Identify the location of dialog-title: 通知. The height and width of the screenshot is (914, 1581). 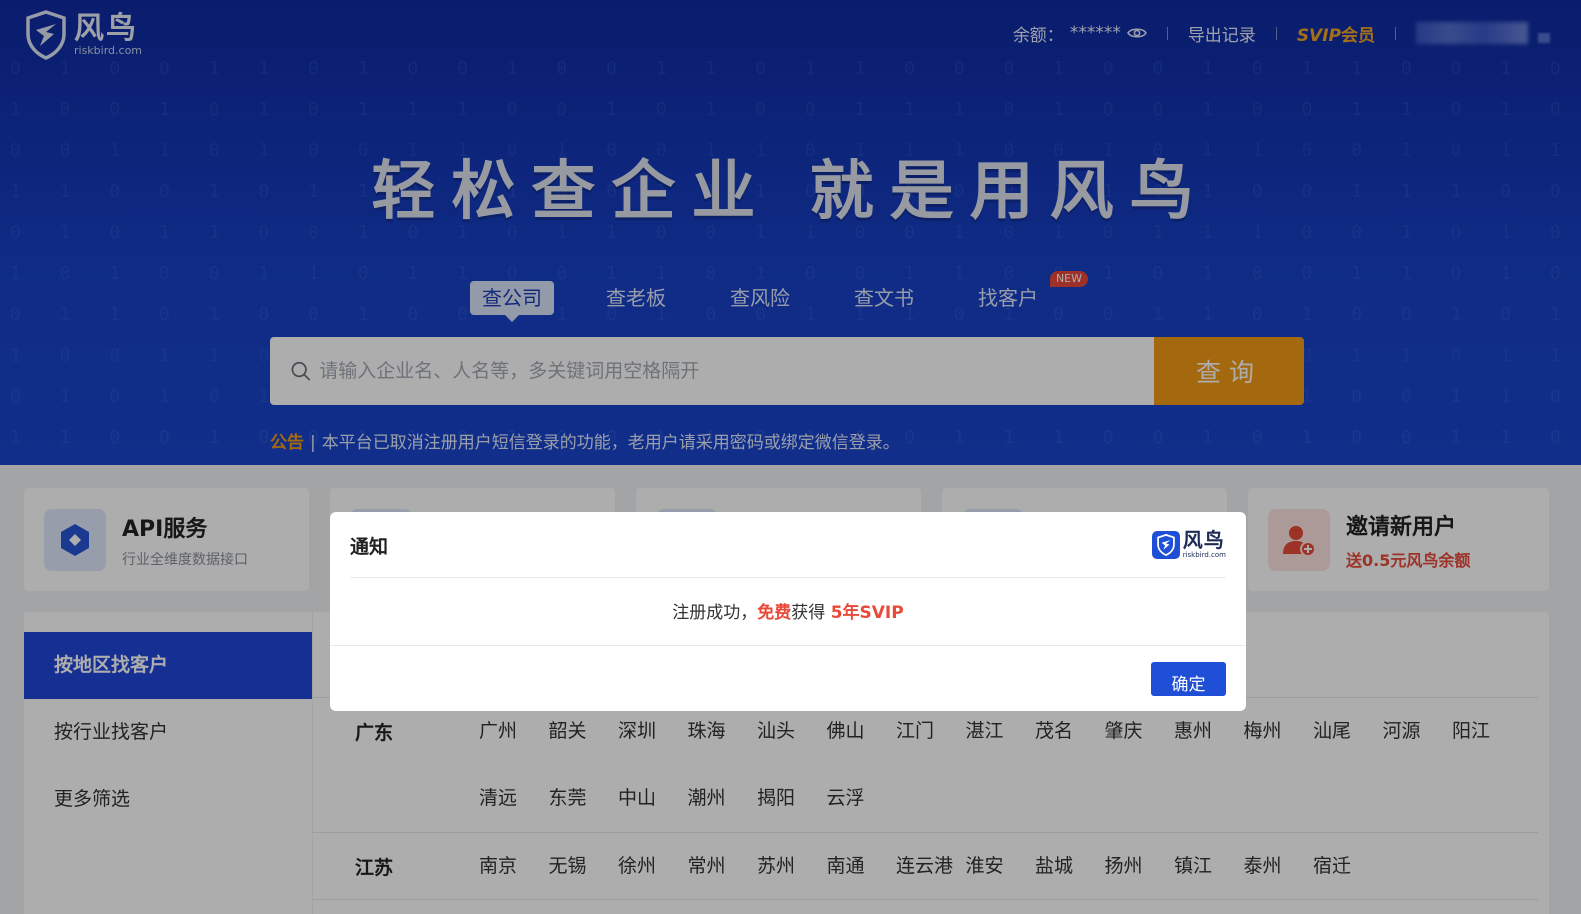
(369, 547).